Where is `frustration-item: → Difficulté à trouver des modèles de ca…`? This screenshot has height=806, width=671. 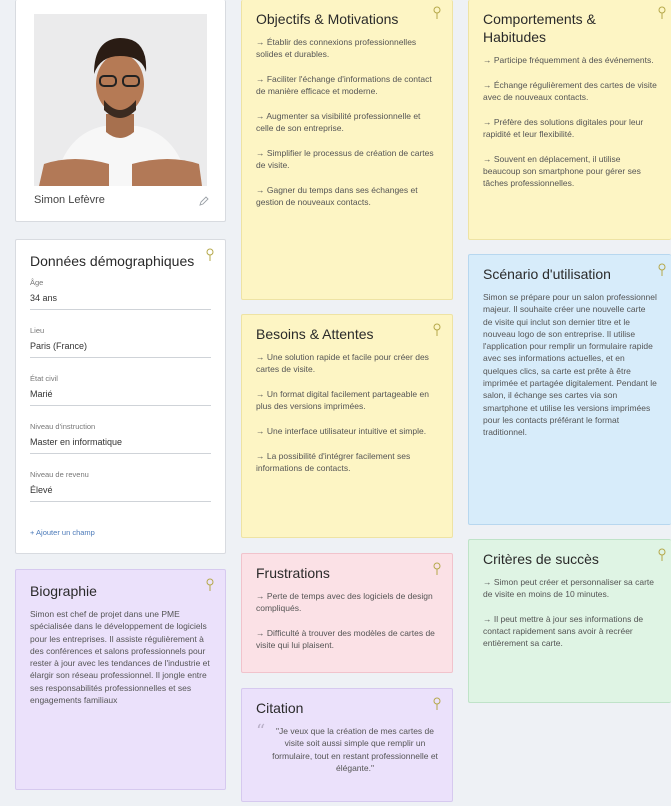 frustration-item: → Difficulté à trouver des modèles de ca… is located at coordinates (345, 639).